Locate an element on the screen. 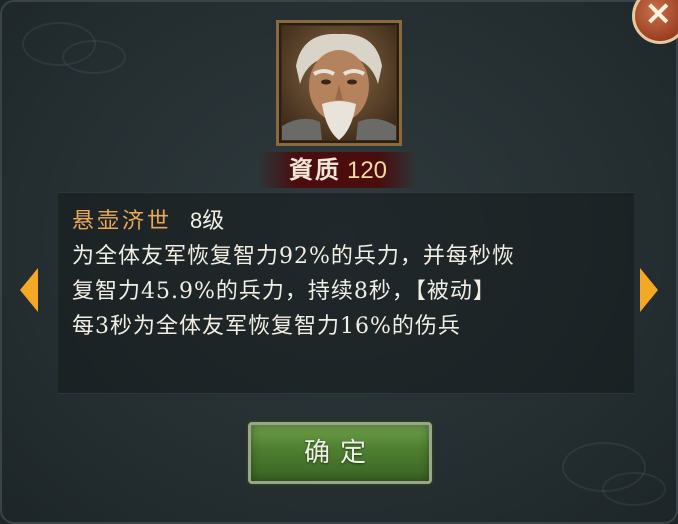  general-portrait is located at coordinates (339, 83).